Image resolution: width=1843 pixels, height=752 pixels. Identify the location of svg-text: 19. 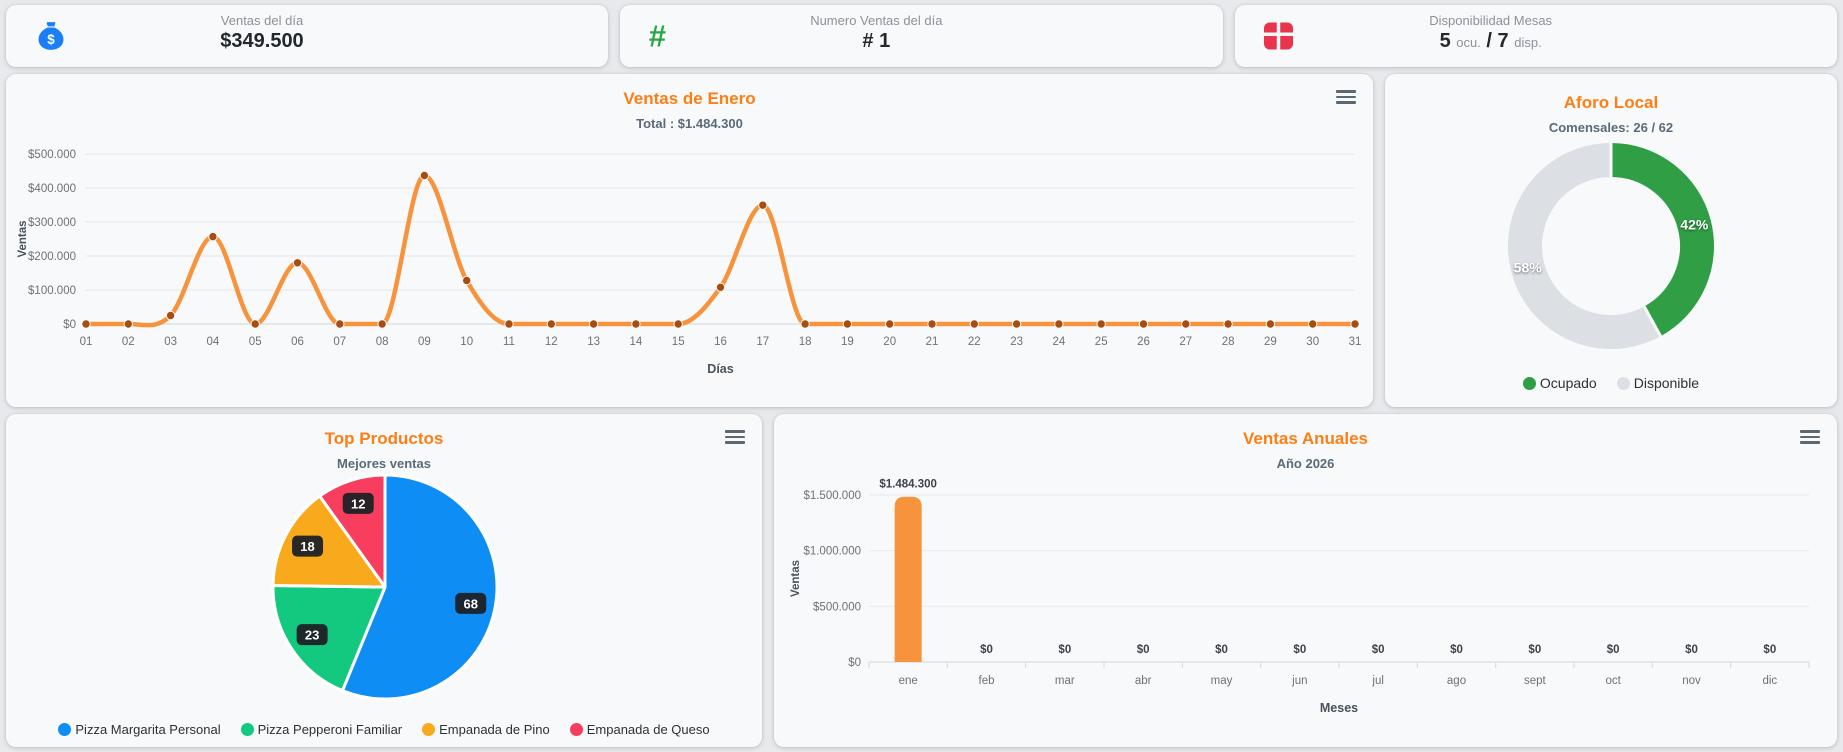
(847, 342).